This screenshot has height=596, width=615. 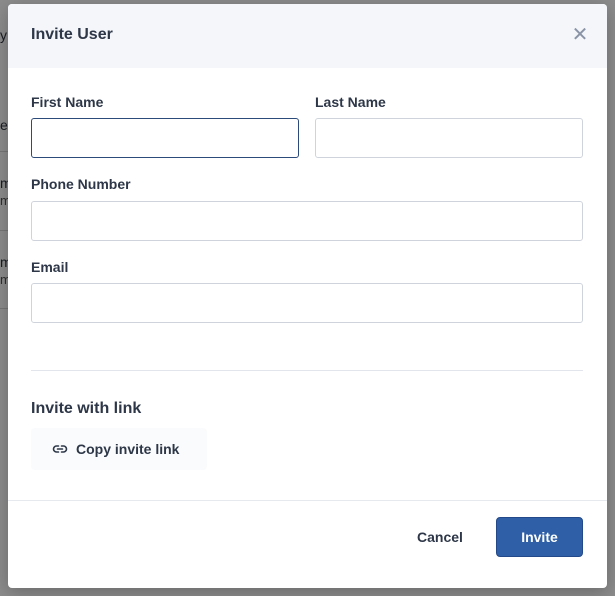 What do you see at coordinates (350, 102) in the screenshot?
I see `last-name-label: Last Name` at bounding box center [350, 102].